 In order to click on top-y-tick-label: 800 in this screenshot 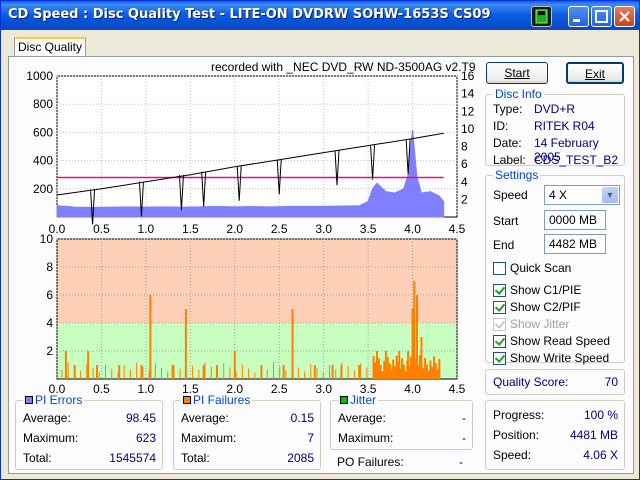, I will do `click(43, 104)`.